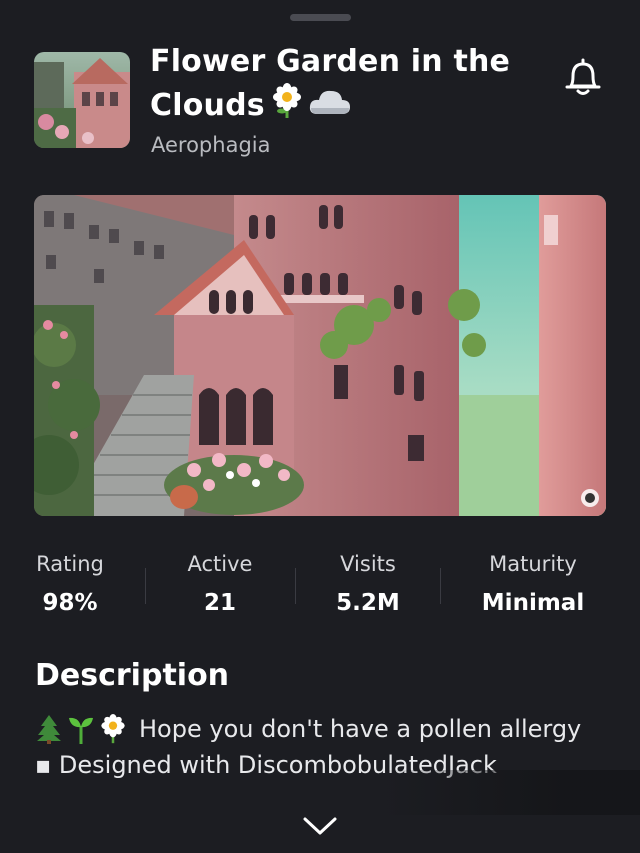 The height and width of the screenshot is (853, 640). Describe the element at coordinates (510, 792) in the screenshot. I see `description-fade` at that location.